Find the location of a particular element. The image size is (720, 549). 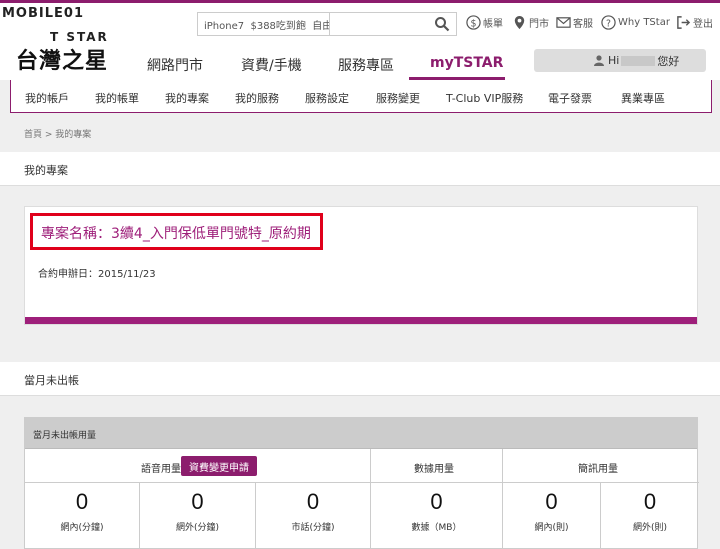

nav-plans-phones: 資費/手機 is located at coordinates (271, 65).